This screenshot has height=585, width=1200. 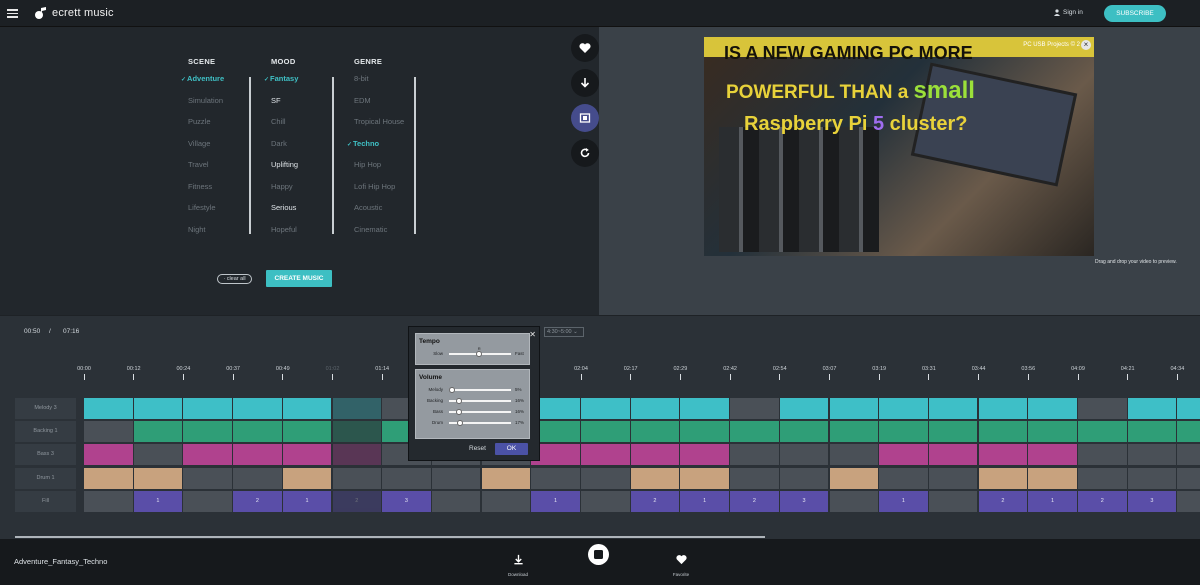 I want to click on mood-option: Dark, so click(x=284, y=150).